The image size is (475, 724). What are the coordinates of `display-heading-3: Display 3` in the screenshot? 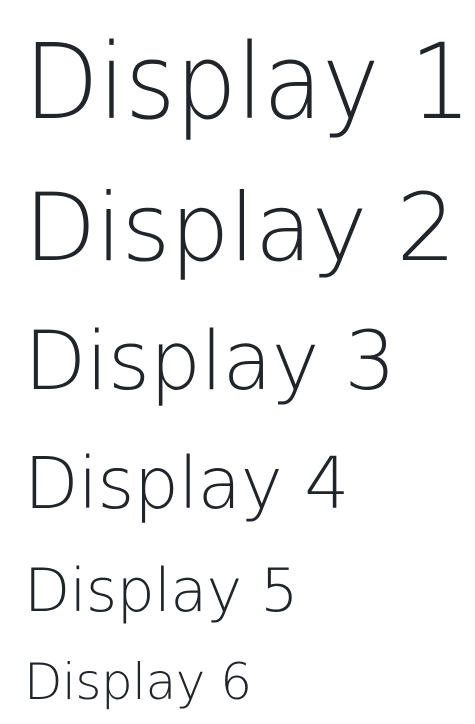 It's located at (210, 362).